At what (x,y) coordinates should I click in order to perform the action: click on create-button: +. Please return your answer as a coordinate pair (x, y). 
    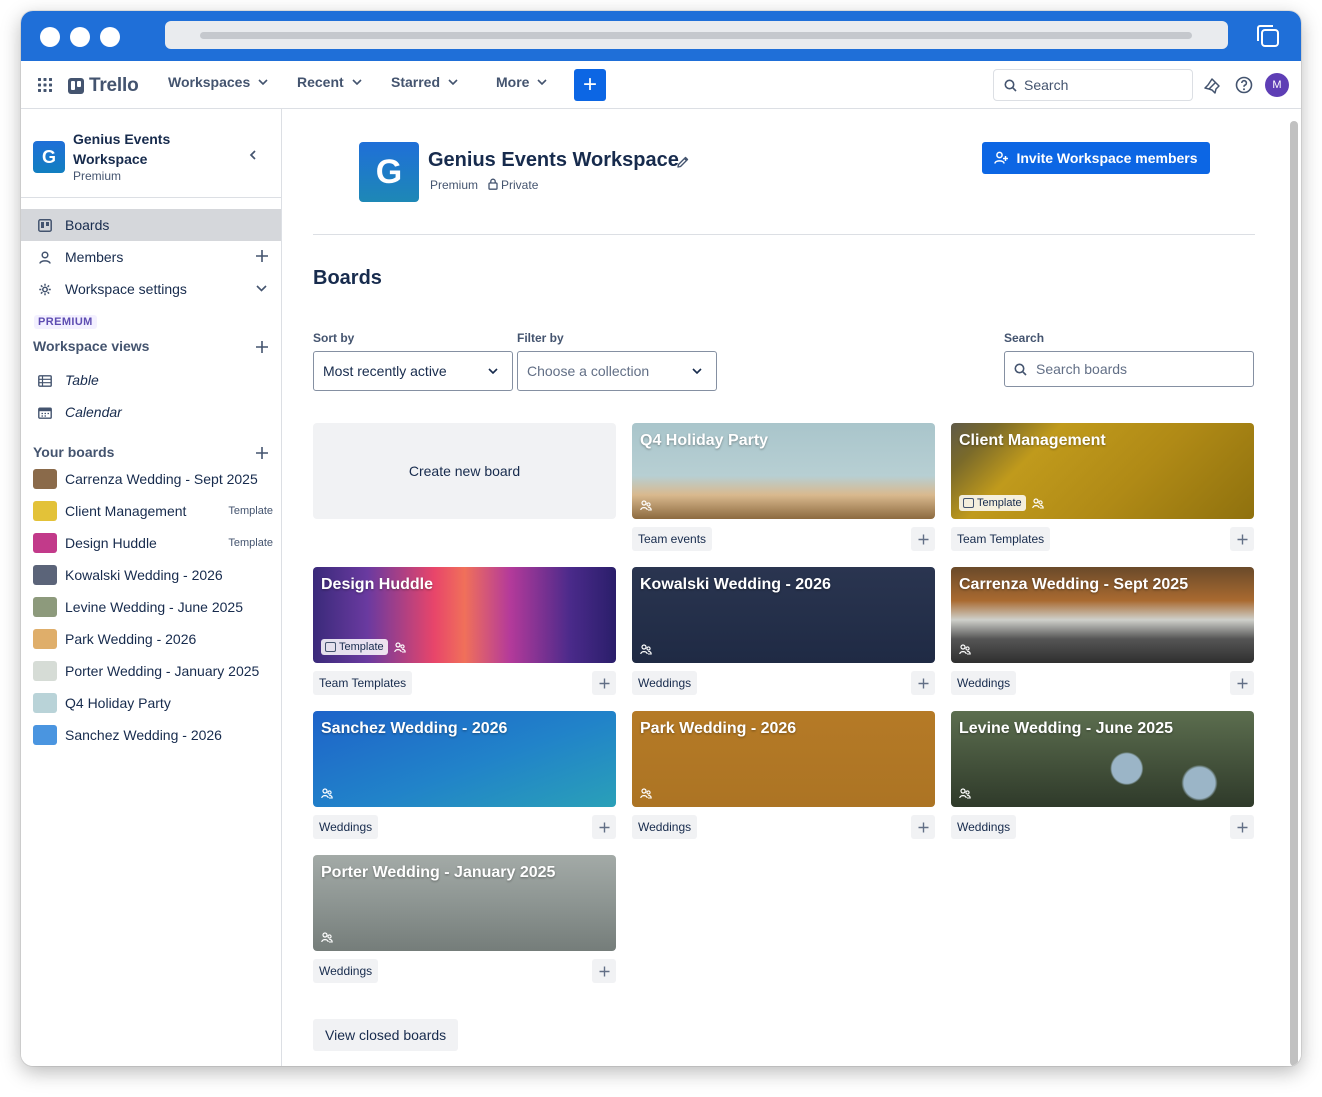
    Looking at the image, I should click on (590, 85).